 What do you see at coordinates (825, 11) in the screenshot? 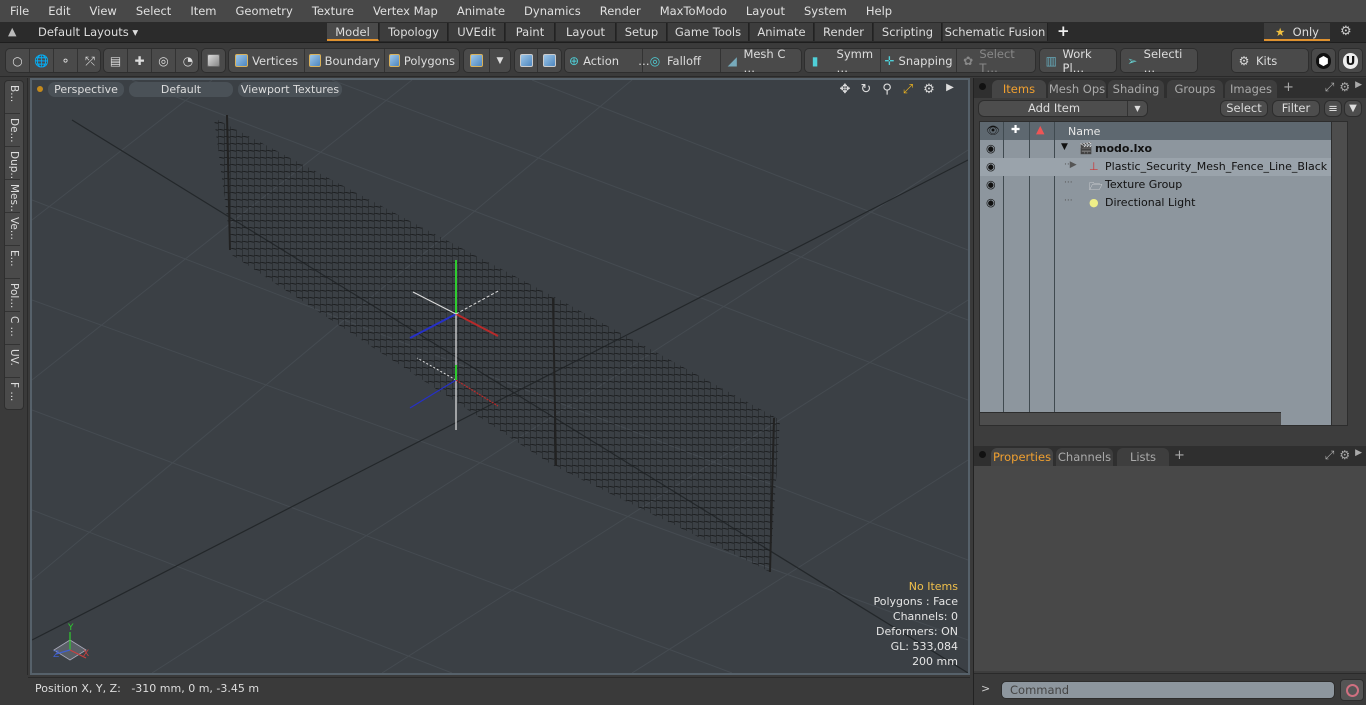
I see `menu-system: System` at bounding box center [825, 11].